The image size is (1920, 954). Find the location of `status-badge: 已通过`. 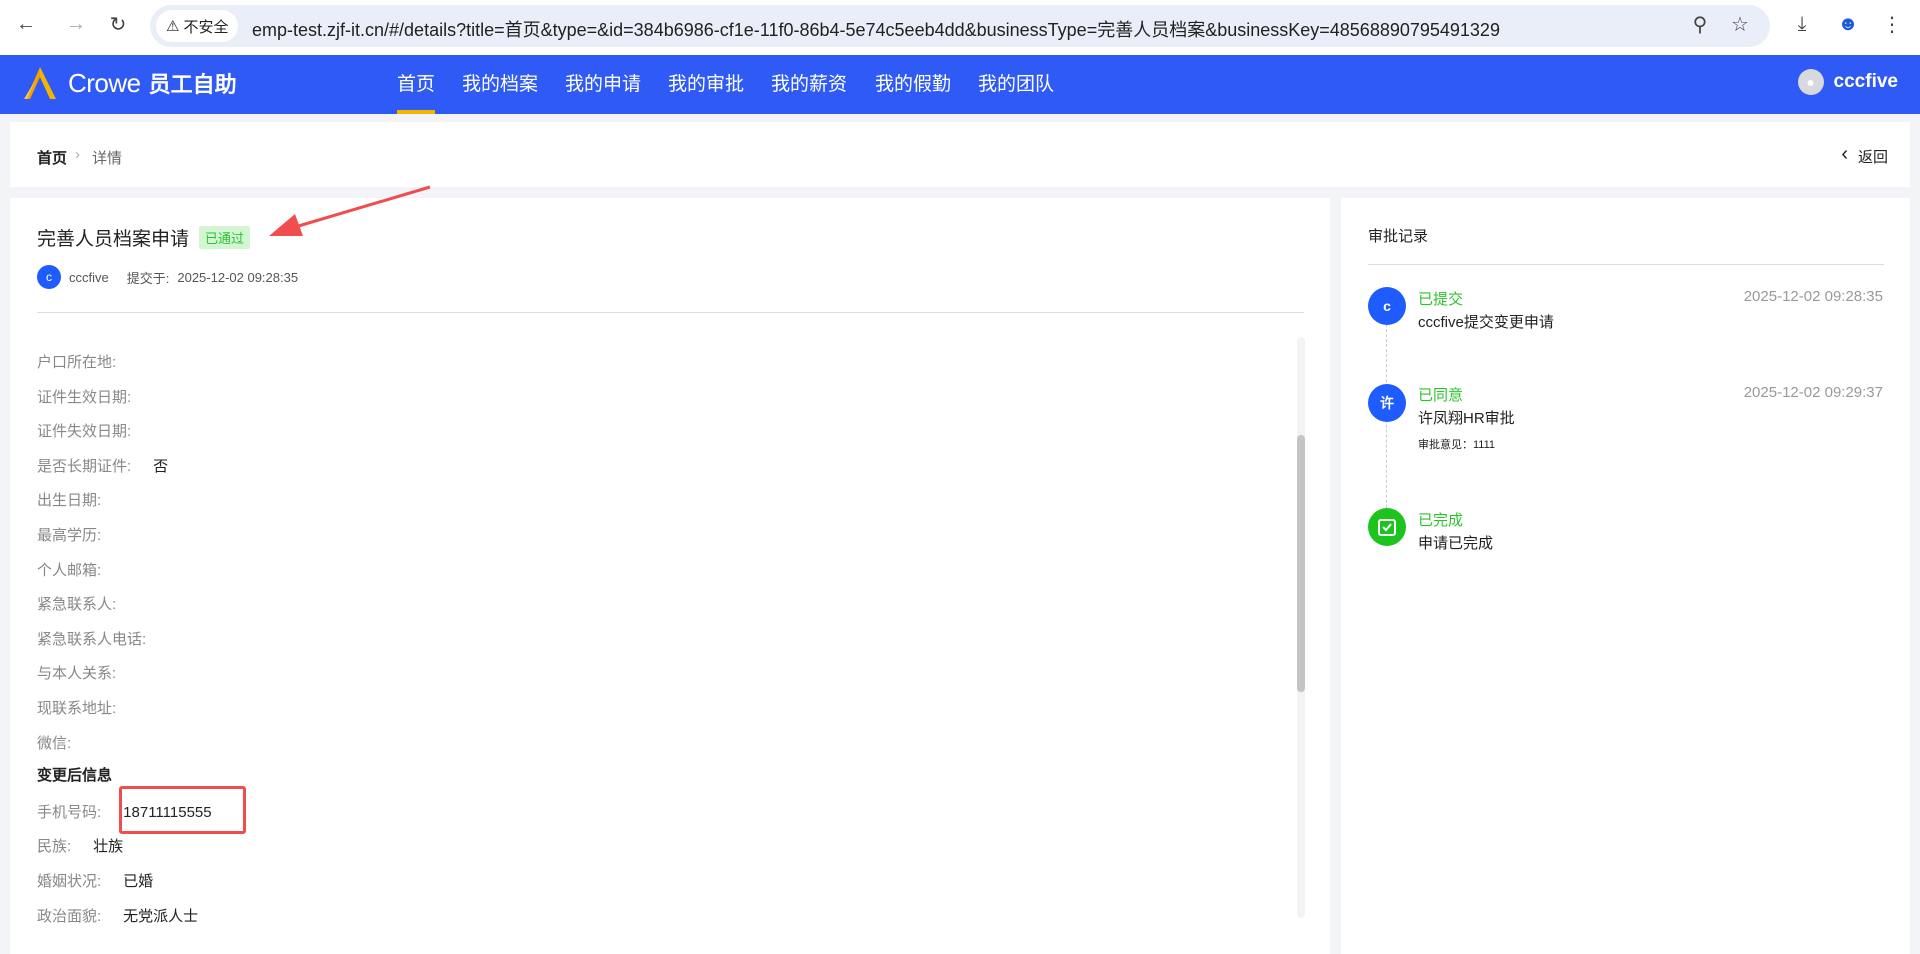

status-badge: 已通过 is located at coordinates (225, 237).